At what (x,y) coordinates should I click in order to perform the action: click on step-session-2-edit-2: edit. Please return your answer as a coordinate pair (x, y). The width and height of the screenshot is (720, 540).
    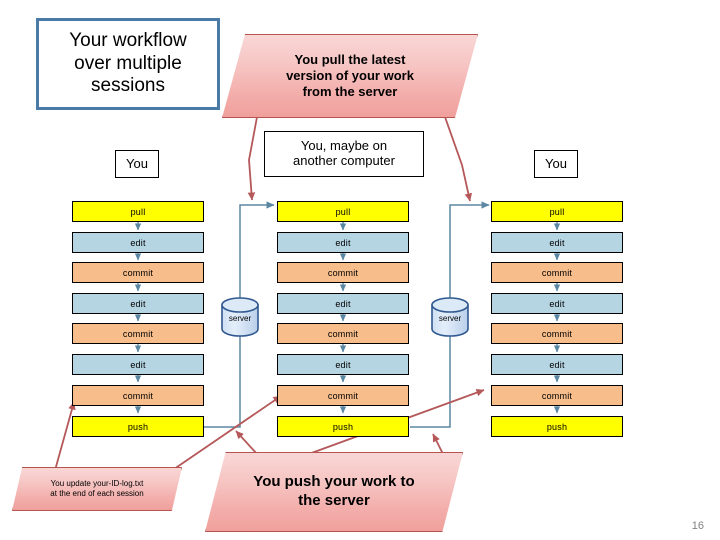
    Looking at the image, I should click on (343, 303).